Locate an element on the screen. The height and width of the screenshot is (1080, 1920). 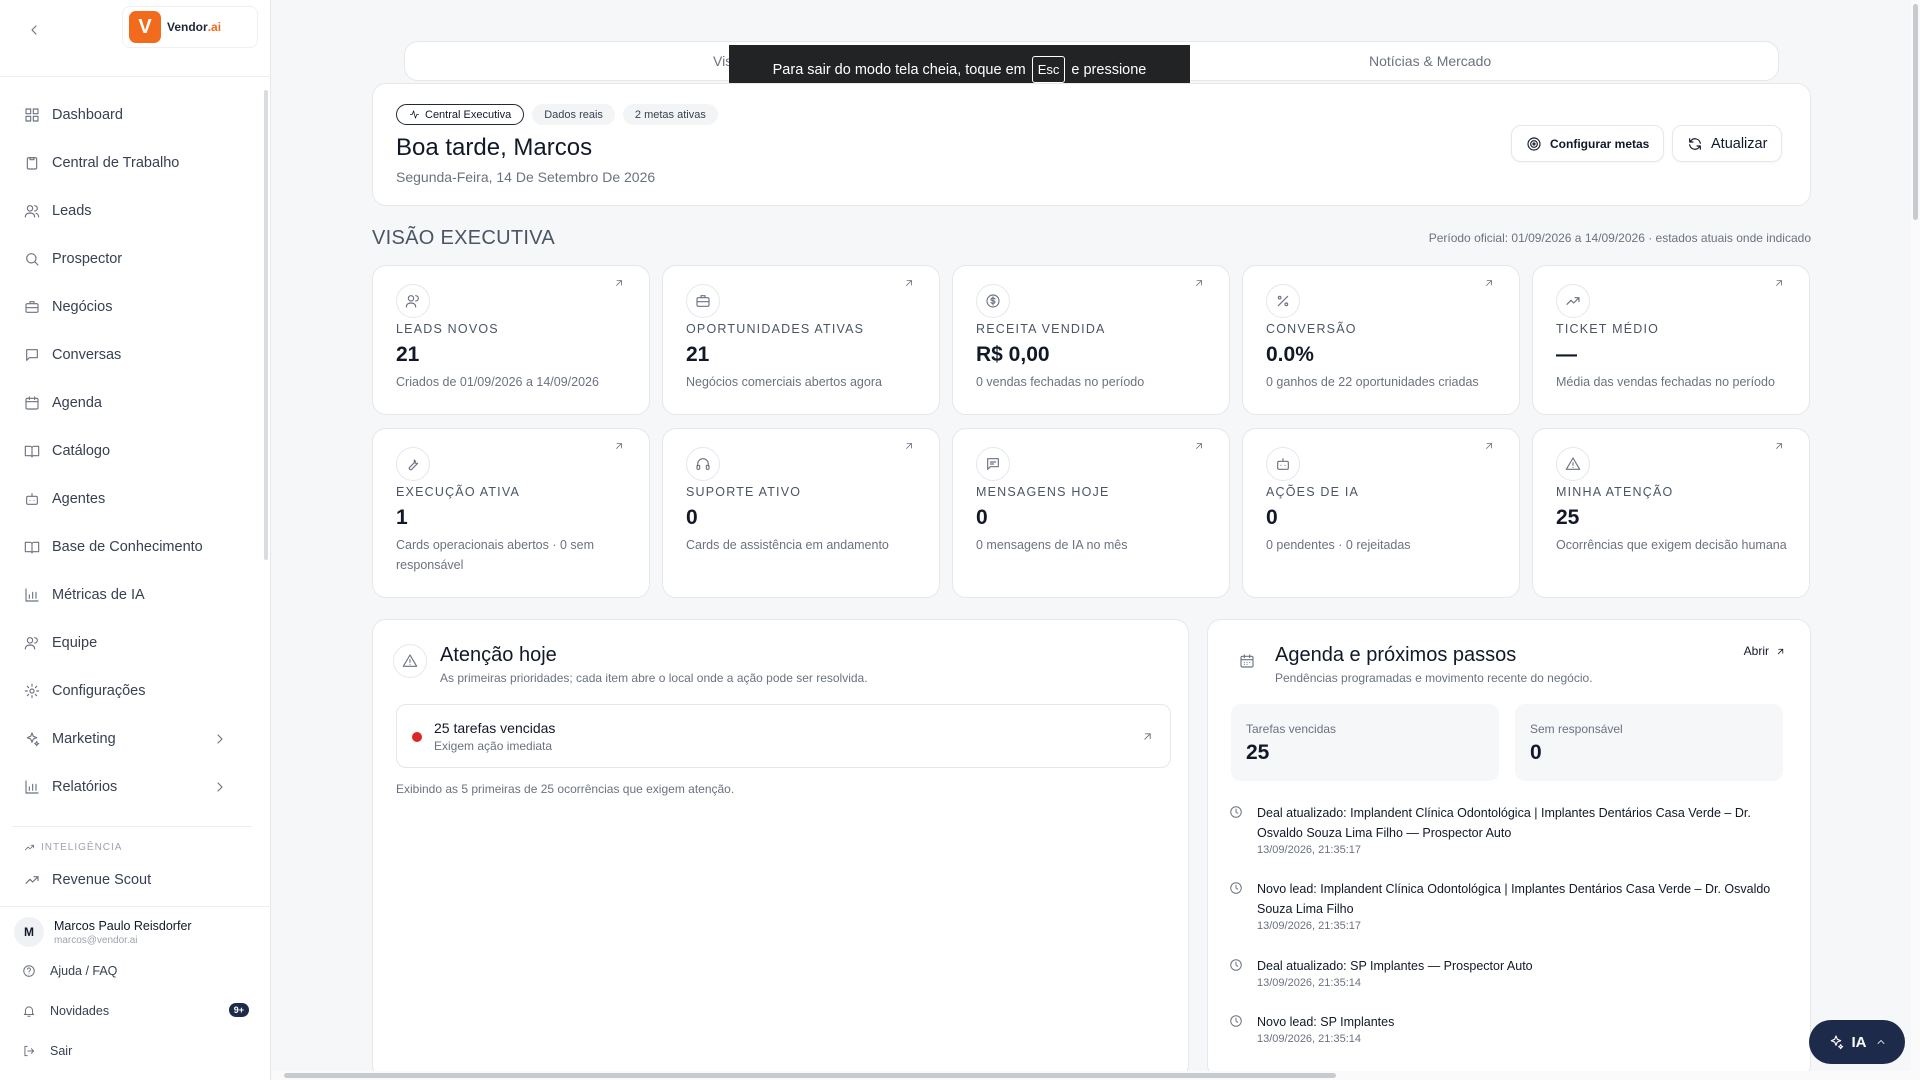
logout-label: Sair is located at coordinates (61, 1051).